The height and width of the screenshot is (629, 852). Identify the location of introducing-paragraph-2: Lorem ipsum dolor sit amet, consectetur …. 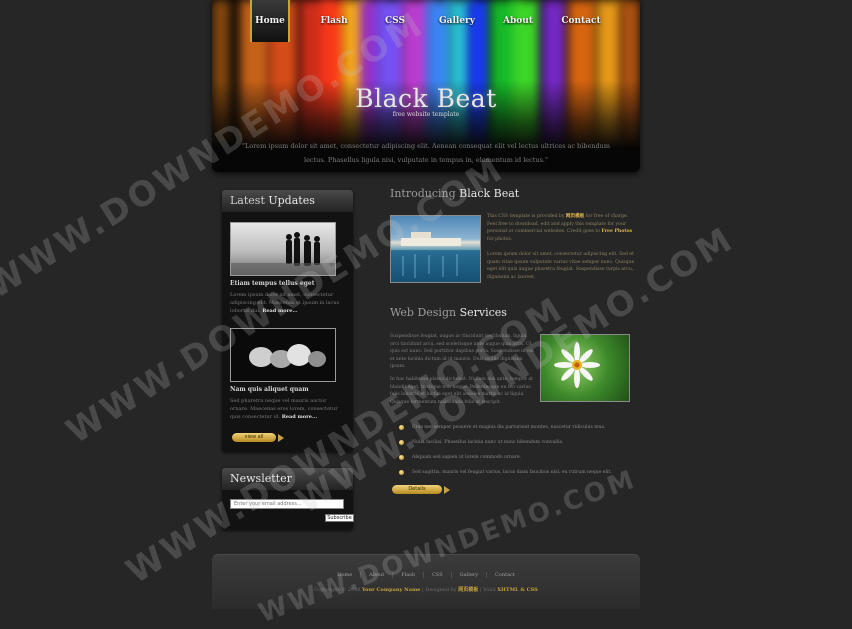
(561, 266).